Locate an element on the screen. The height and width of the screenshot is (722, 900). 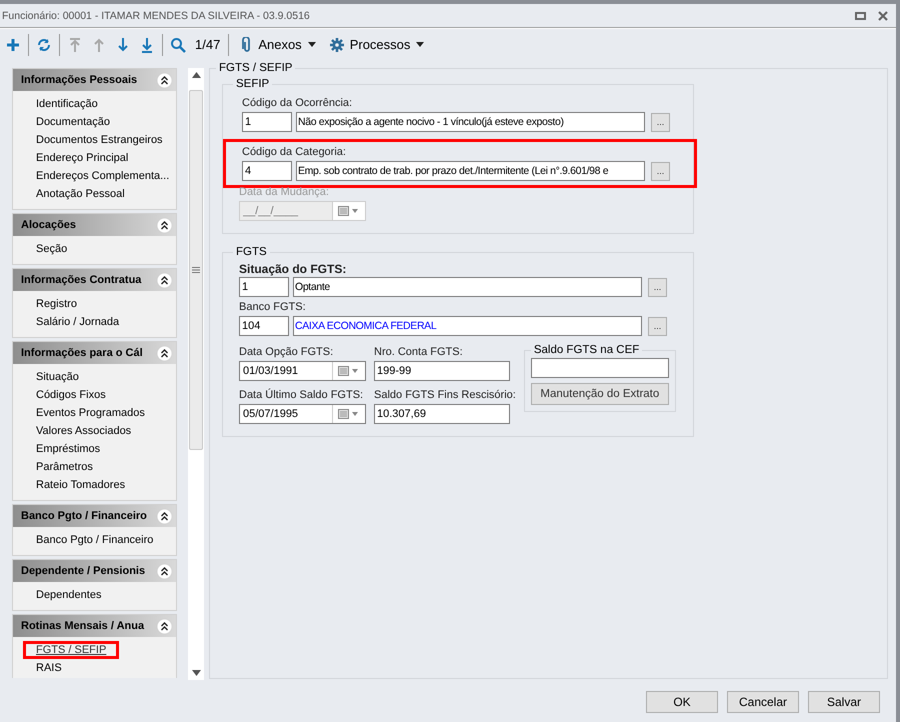
sidebar-item: Identificação is located at coordinates (67, 104).